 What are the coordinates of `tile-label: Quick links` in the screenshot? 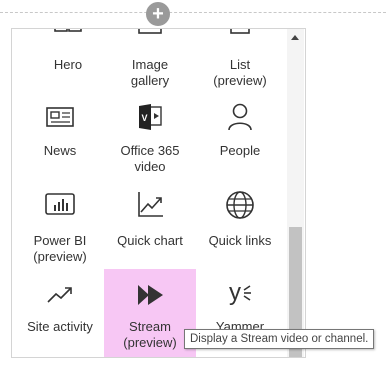 It's located at (240, 240).